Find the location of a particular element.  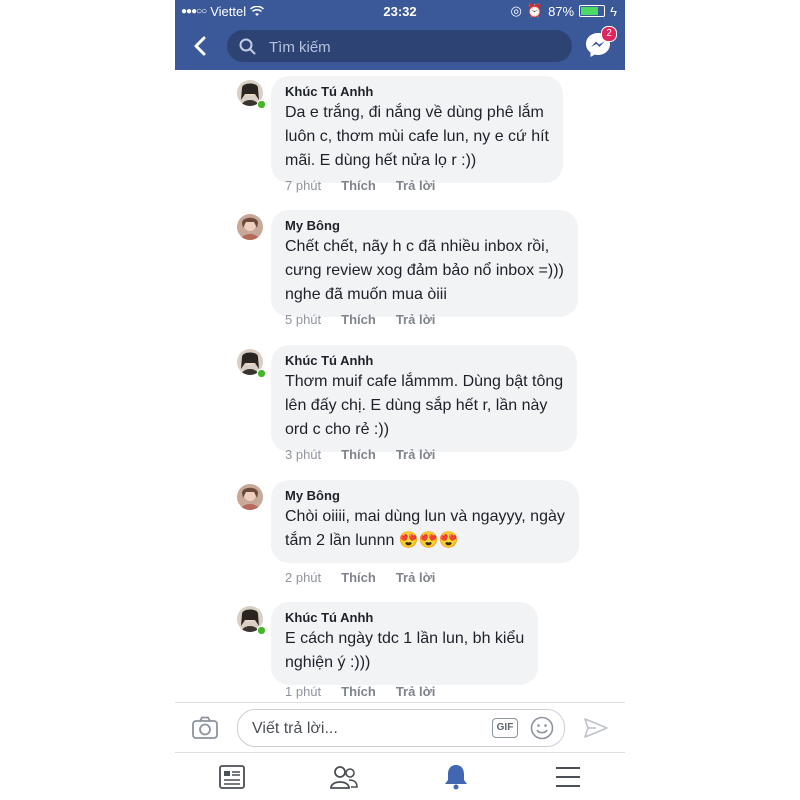

comment-time: 2 phút is located at coordinates (303, 577).